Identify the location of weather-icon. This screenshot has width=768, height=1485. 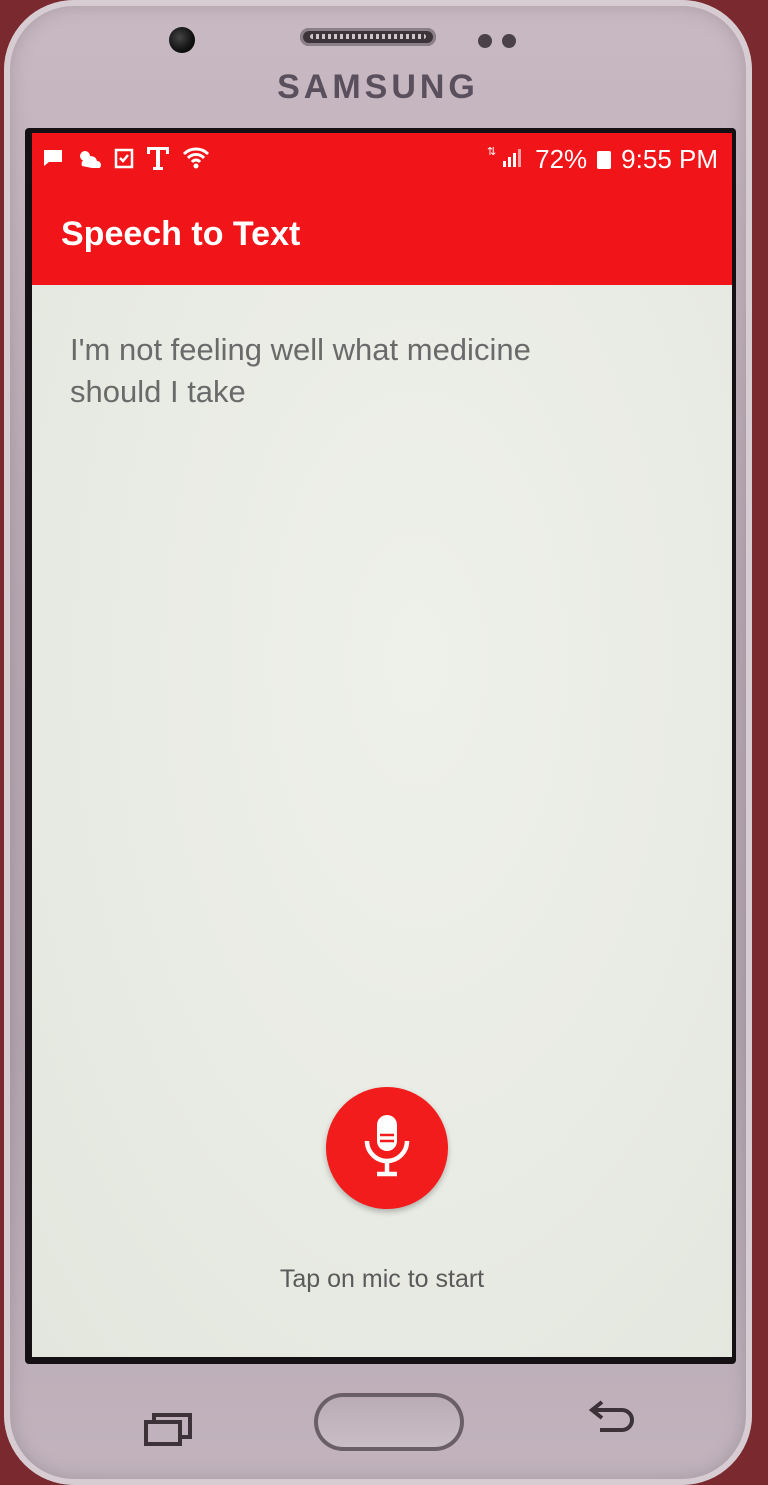
(89, 161).